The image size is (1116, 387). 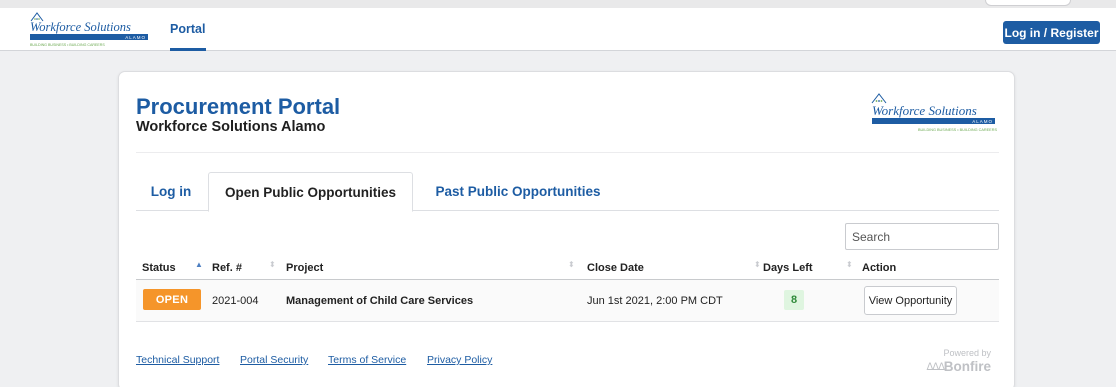 I want to click on ref-cell: 2021-004, so click(x=235, y=301).